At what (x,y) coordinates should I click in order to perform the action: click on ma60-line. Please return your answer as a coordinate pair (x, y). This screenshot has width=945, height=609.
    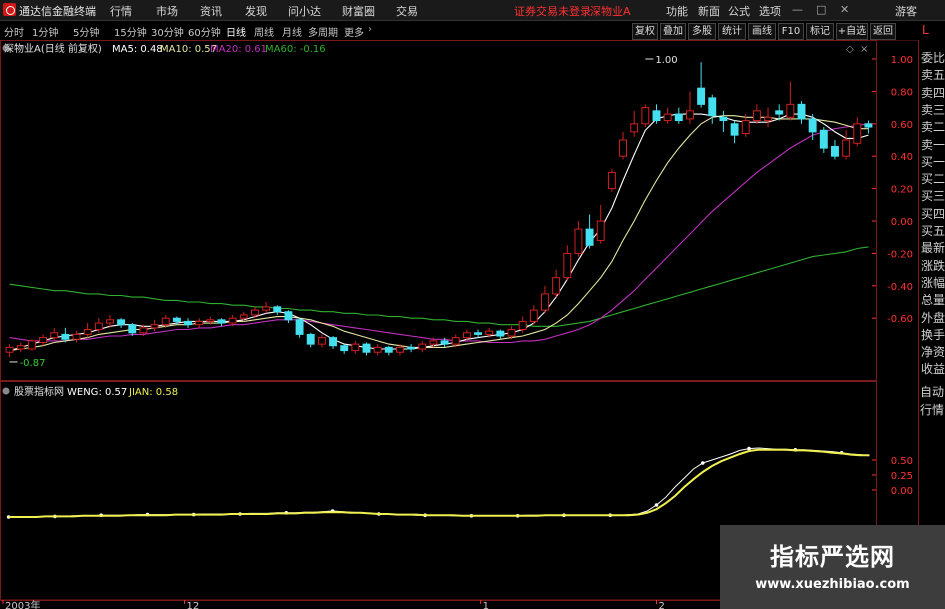
    Looking at the image, I should click on (439, 286).